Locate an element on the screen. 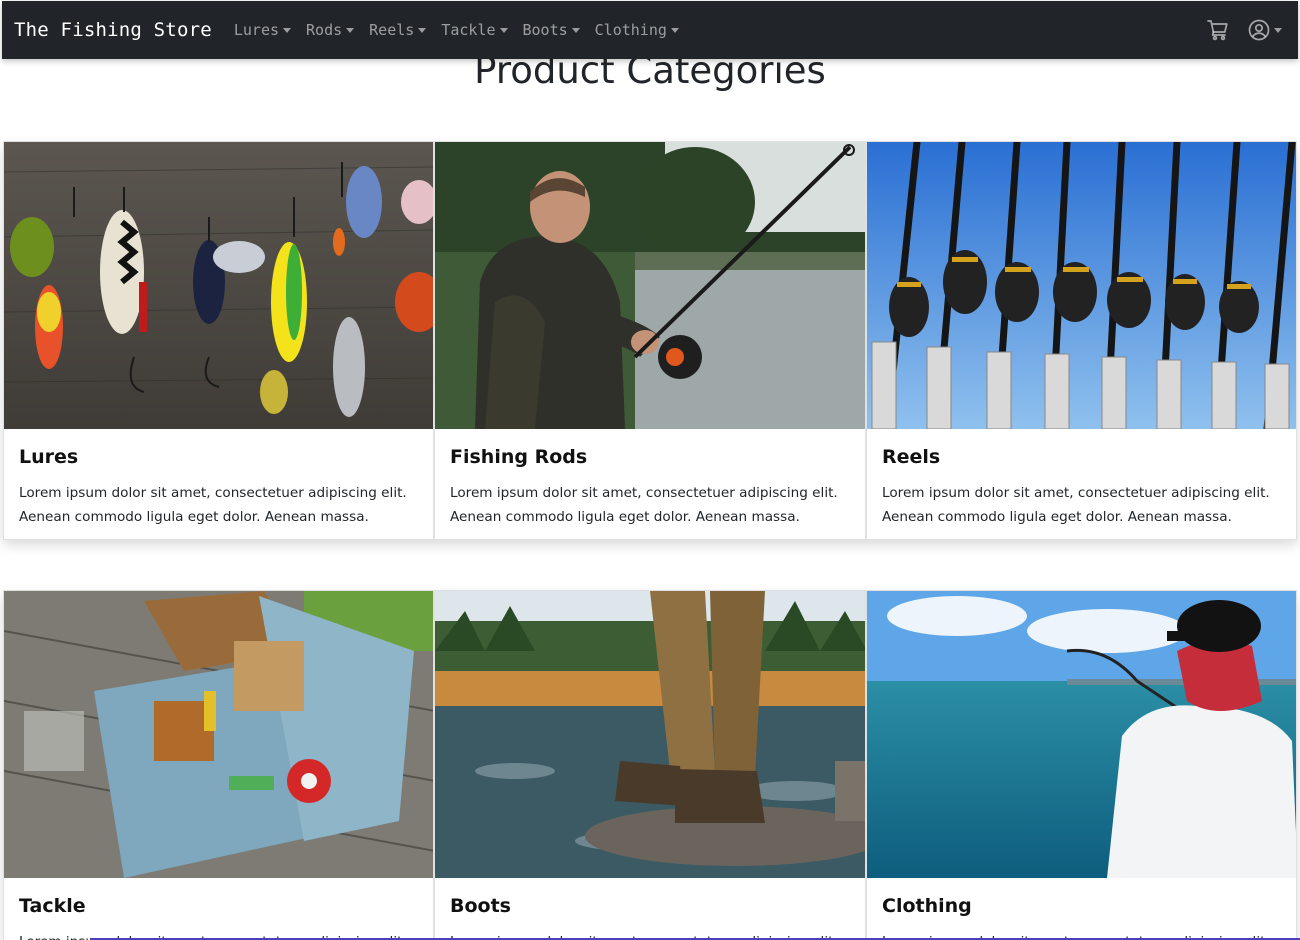  tackle-box-photo is located at coordinates (218, 734).